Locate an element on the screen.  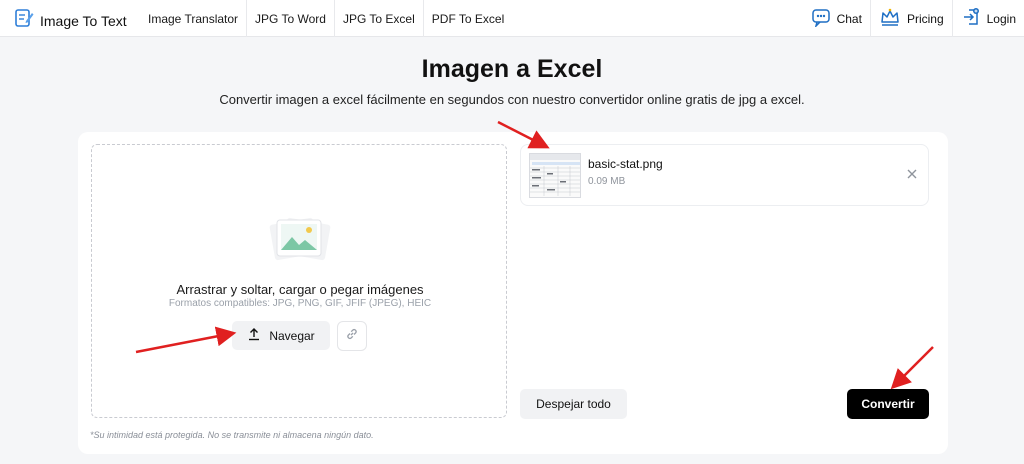
nav-link-image-translator: Image Translator is located at coordinates (194, 18).